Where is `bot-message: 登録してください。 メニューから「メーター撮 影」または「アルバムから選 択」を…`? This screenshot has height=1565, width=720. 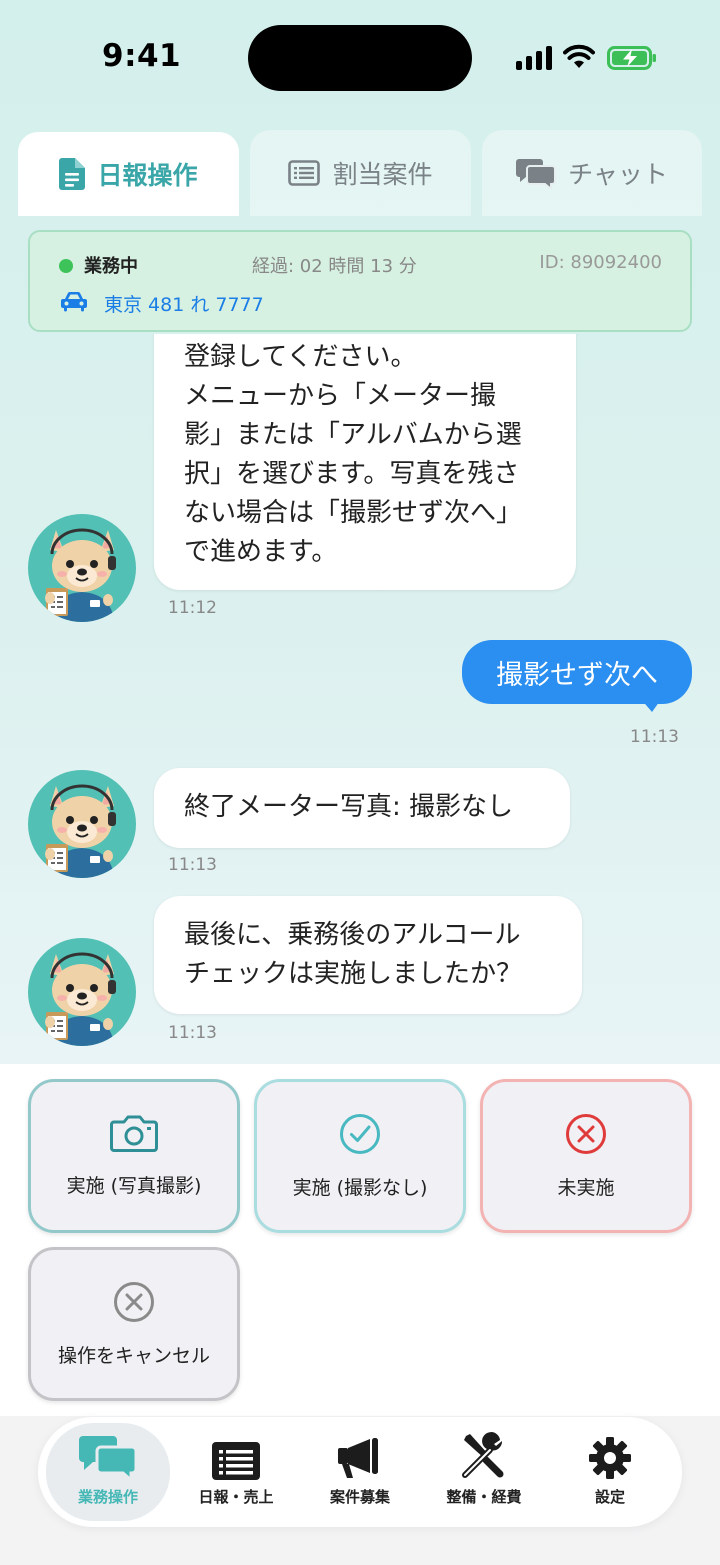 bot-message: 登録してください。 メニューから「メーター撮 影」または「アルバムから選 択」を… is located at coordinates (365, 462).